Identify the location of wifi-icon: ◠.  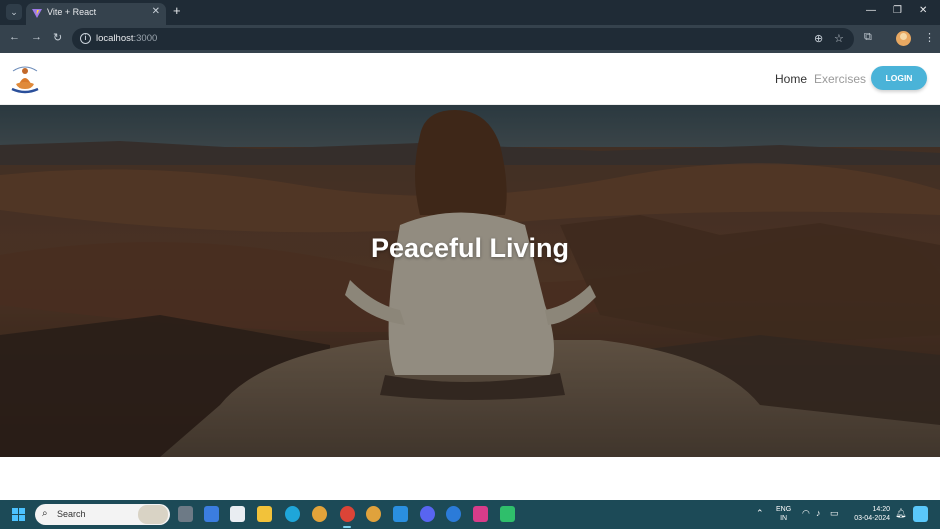
(806, 513).